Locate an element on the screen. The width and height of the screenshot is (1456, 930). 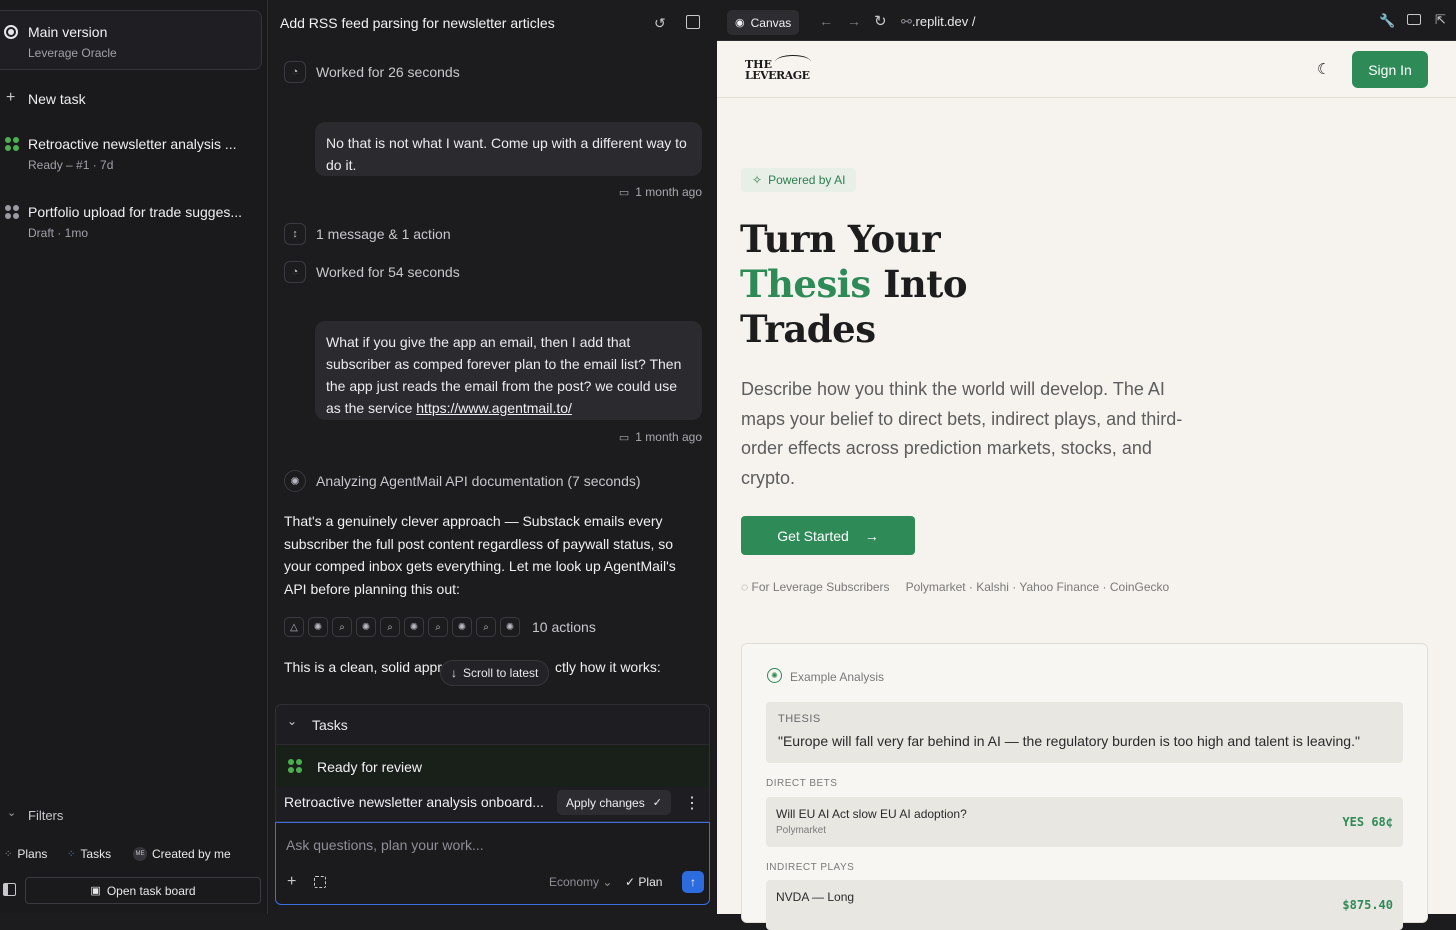
send-button: ↑ is located at coordinates (693, 882).